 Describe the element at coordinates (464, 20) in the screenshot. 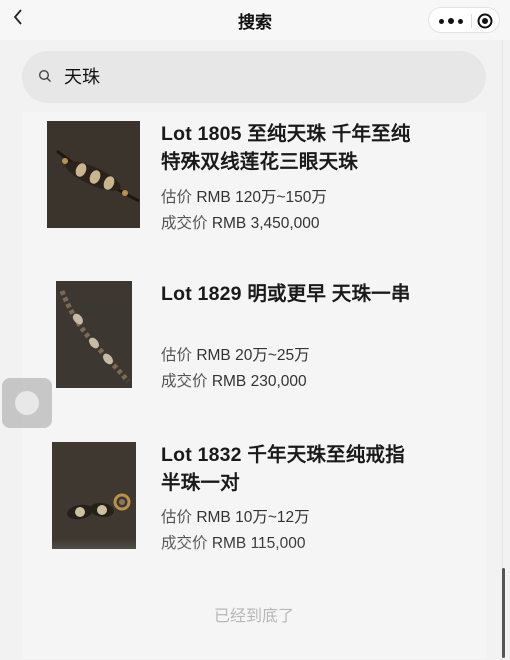

I see `mini-program-capsule` at that location.